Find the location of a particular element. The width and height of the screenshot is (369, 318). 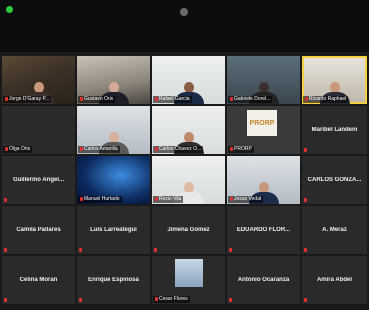

participant-name: Luis Larreategui is located at coordinates (113, 230).